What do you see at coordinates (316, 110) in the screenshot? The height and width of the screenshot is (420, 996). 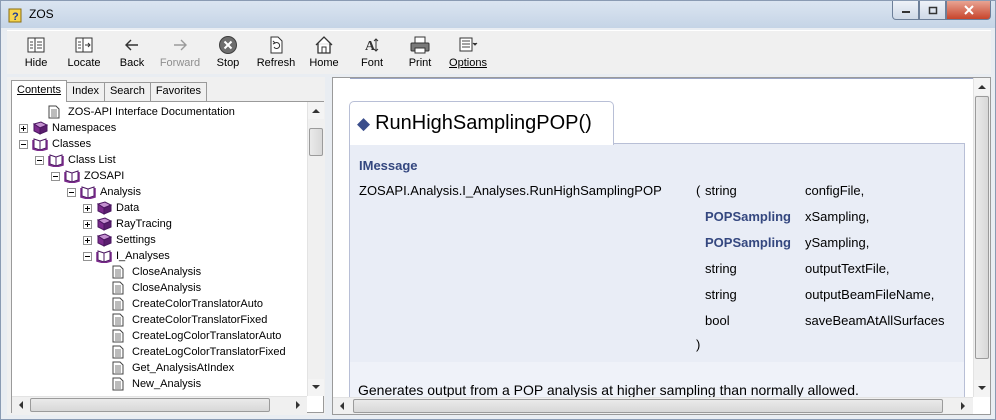 I see `scroll-up-button` at bounding box center [316, 110].